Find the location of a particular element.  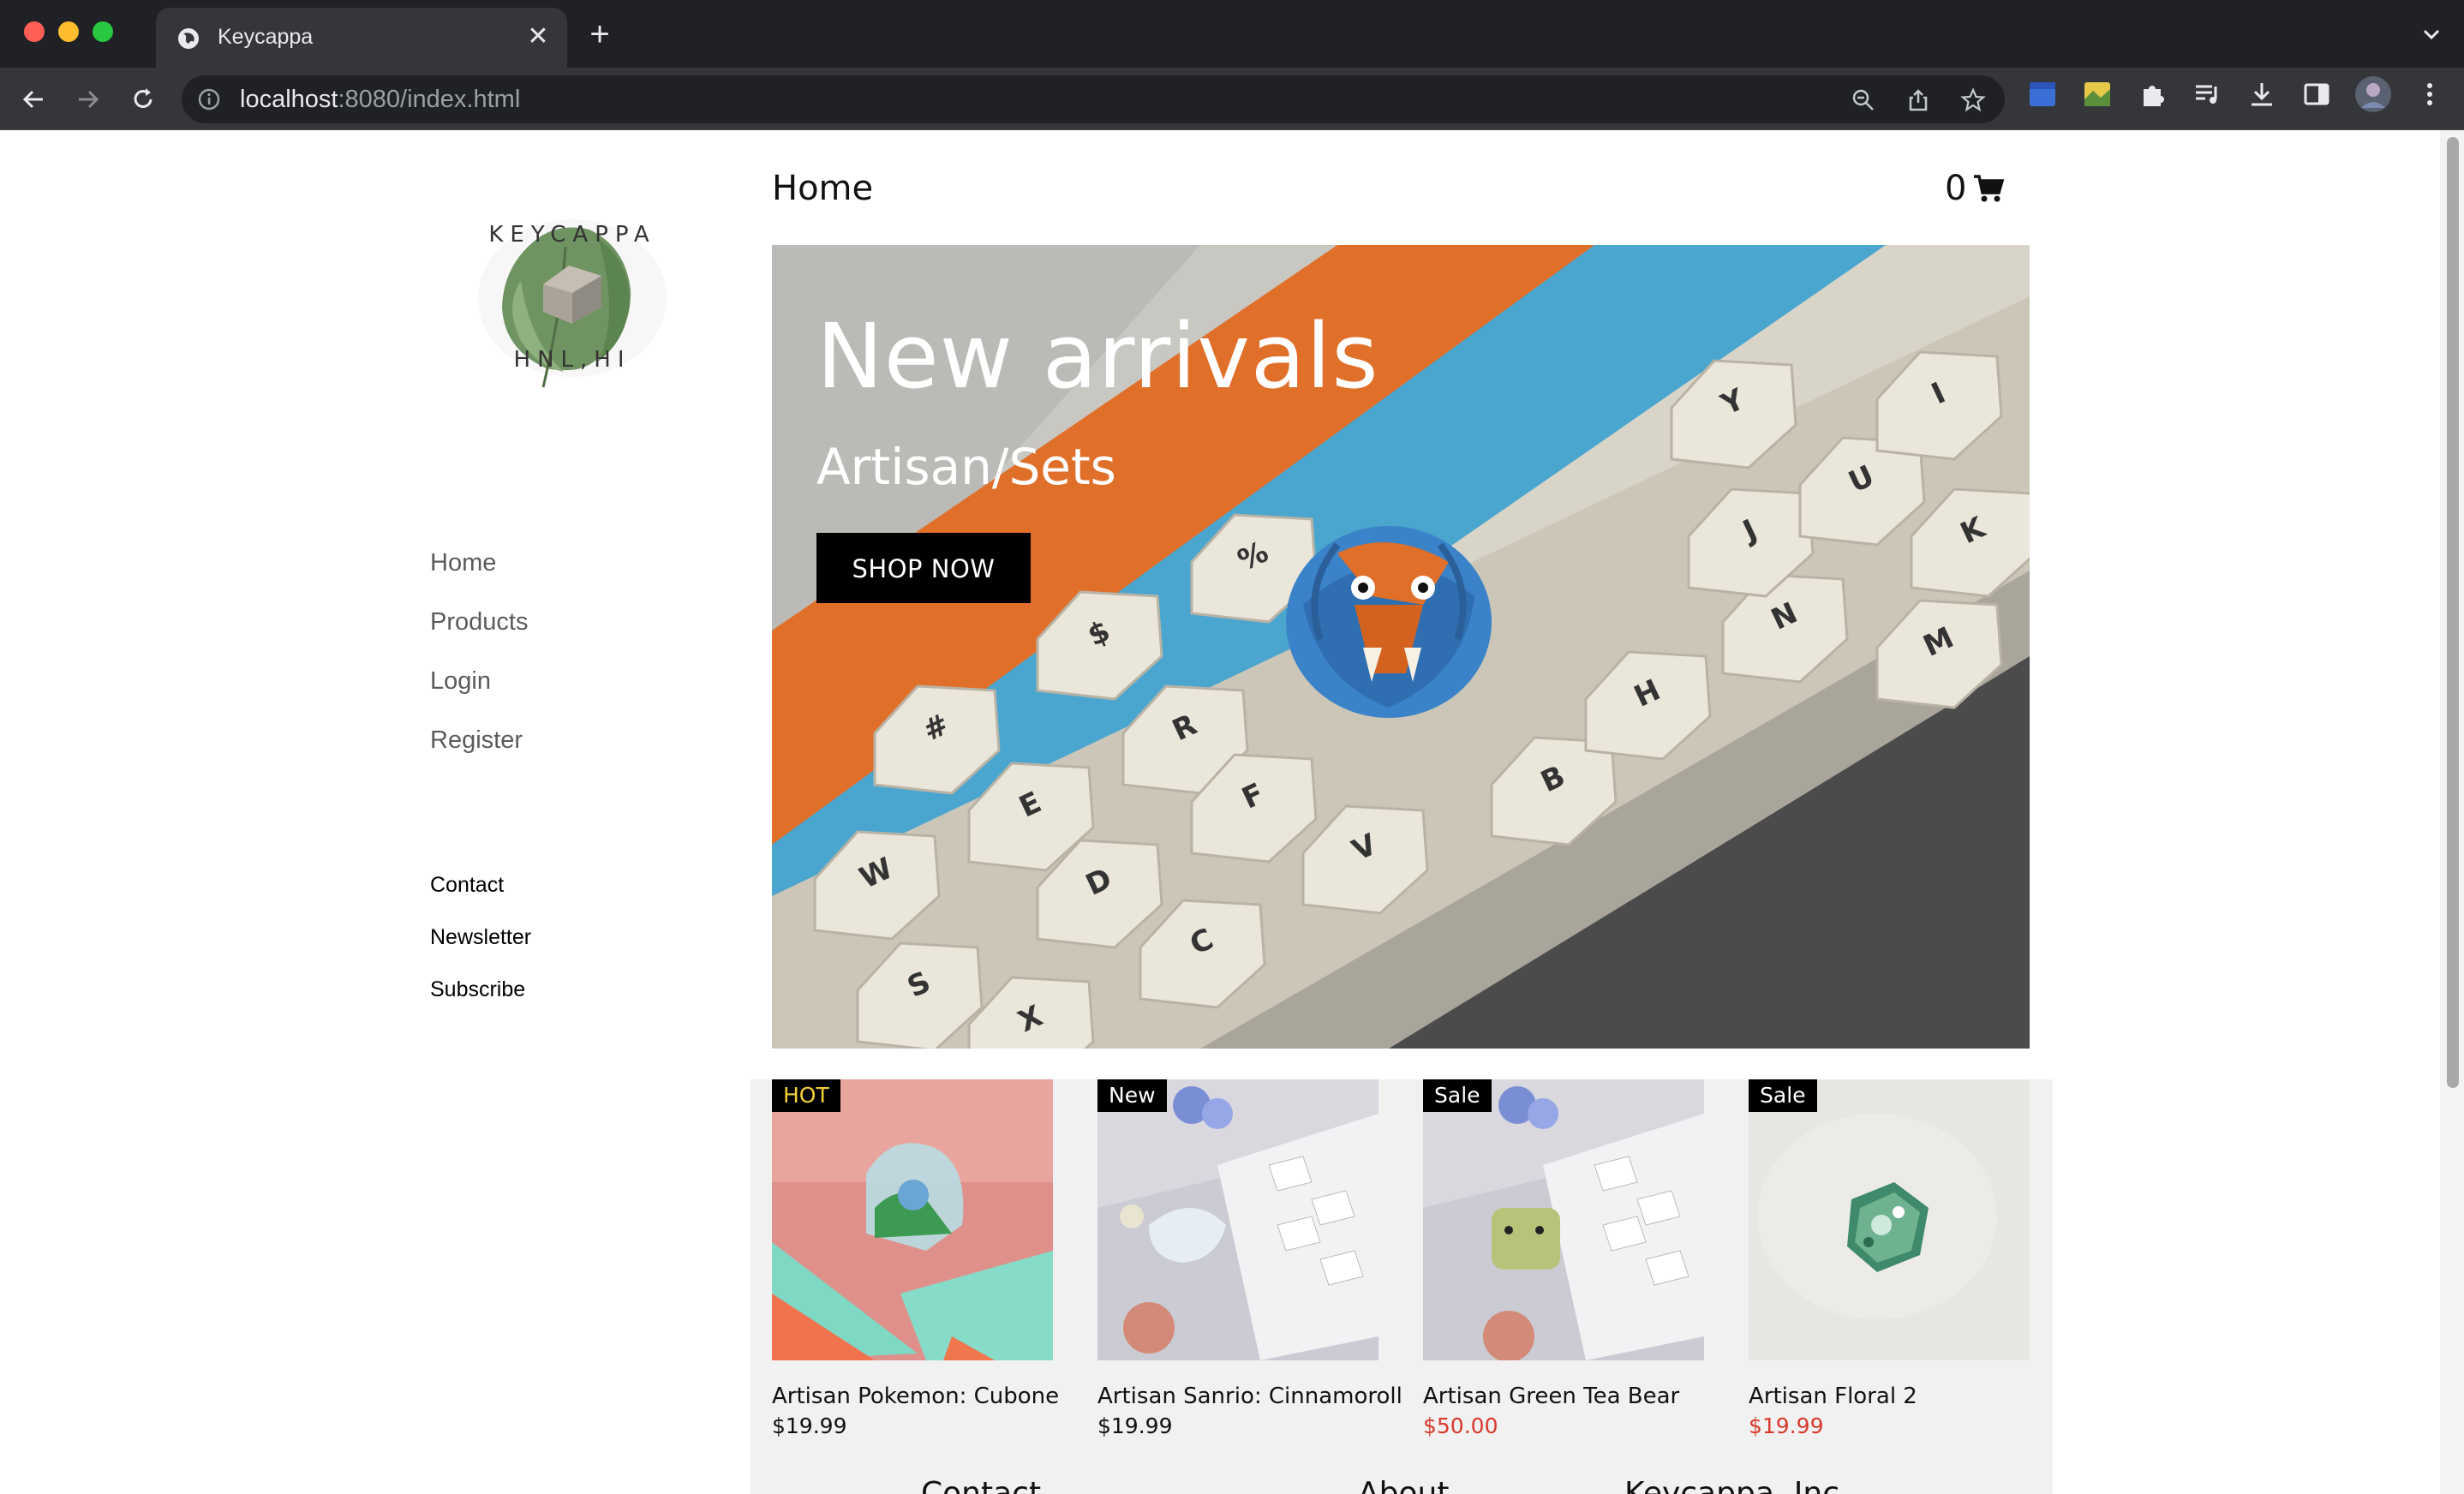

cart-count: 0 is located at coordinates (1956, 189).